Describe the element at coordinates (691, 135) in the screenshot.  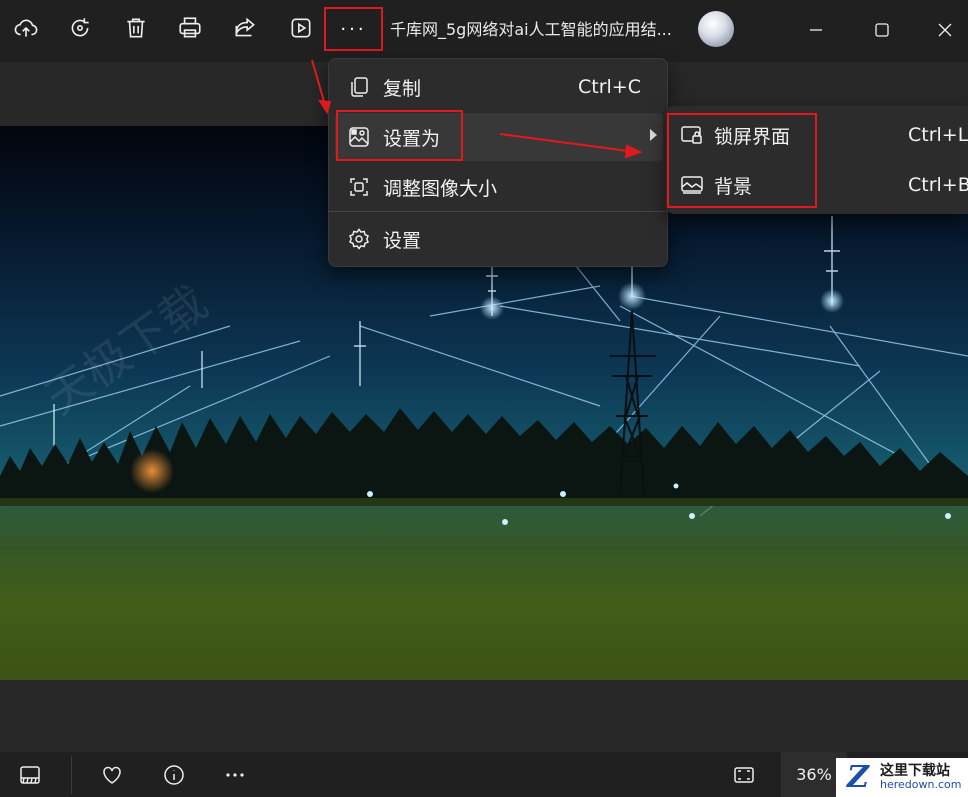
I see `lock-screen-icon` at that location.